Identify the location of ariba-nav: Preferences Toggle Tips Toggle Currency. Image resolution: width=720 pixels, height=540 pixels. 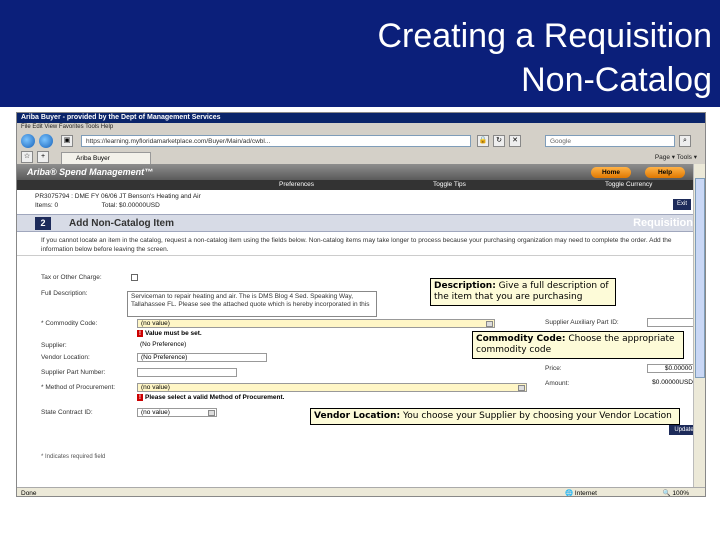
(356, 185).